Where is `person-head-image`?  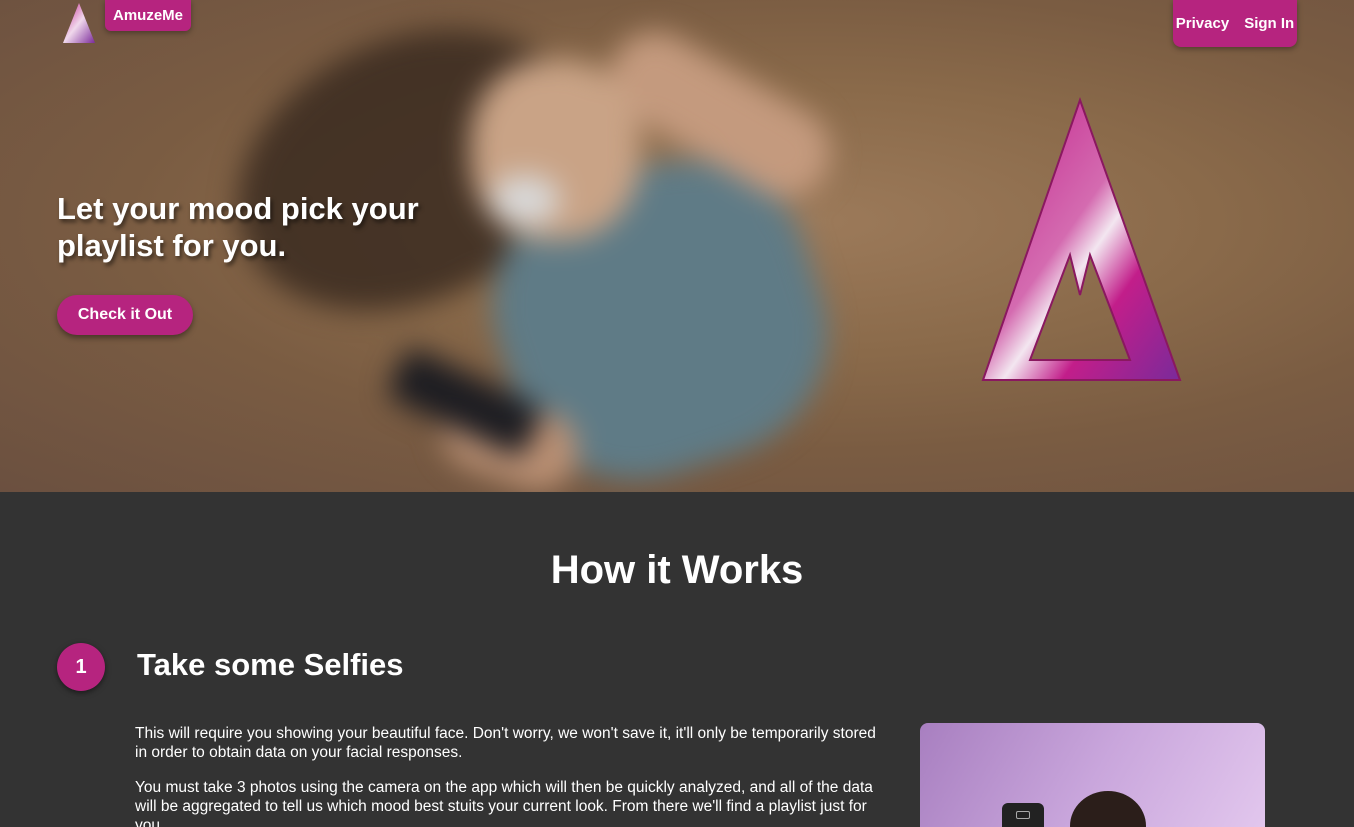
person-head-image is located at coordinates (1108, 809).